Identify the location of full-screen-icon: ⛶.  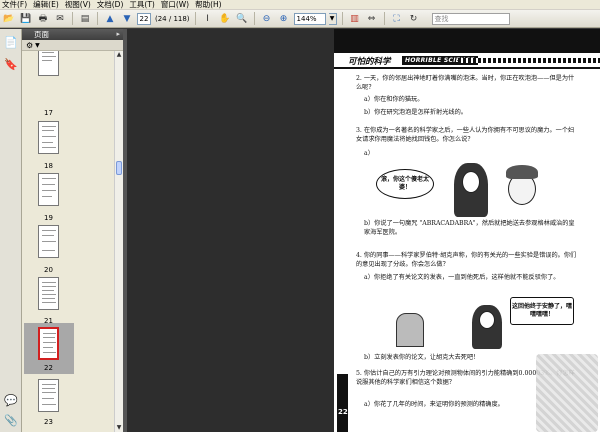
(397, 19).